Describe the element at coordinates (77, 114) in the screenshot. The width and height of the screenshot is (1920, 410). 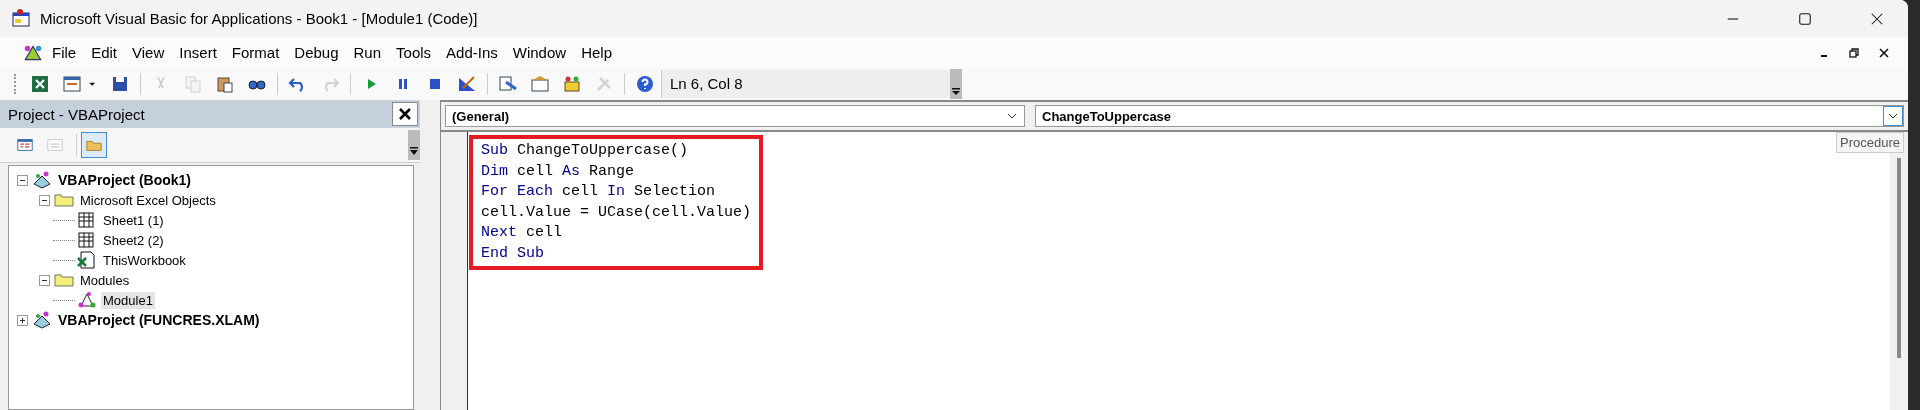
I see `pane-title: Project - VBAProject` at that location.